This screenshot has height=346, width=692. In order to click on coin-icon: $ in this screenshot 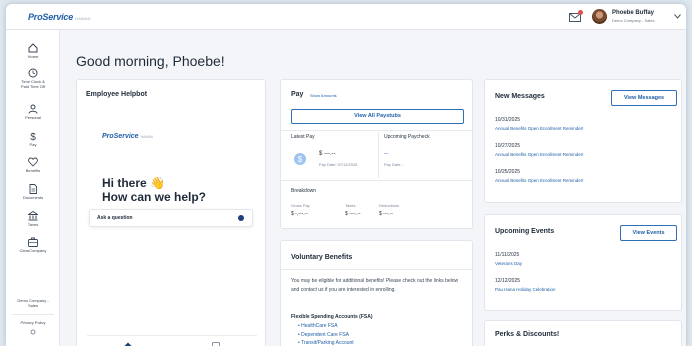, I will do `click(300, 159)`.